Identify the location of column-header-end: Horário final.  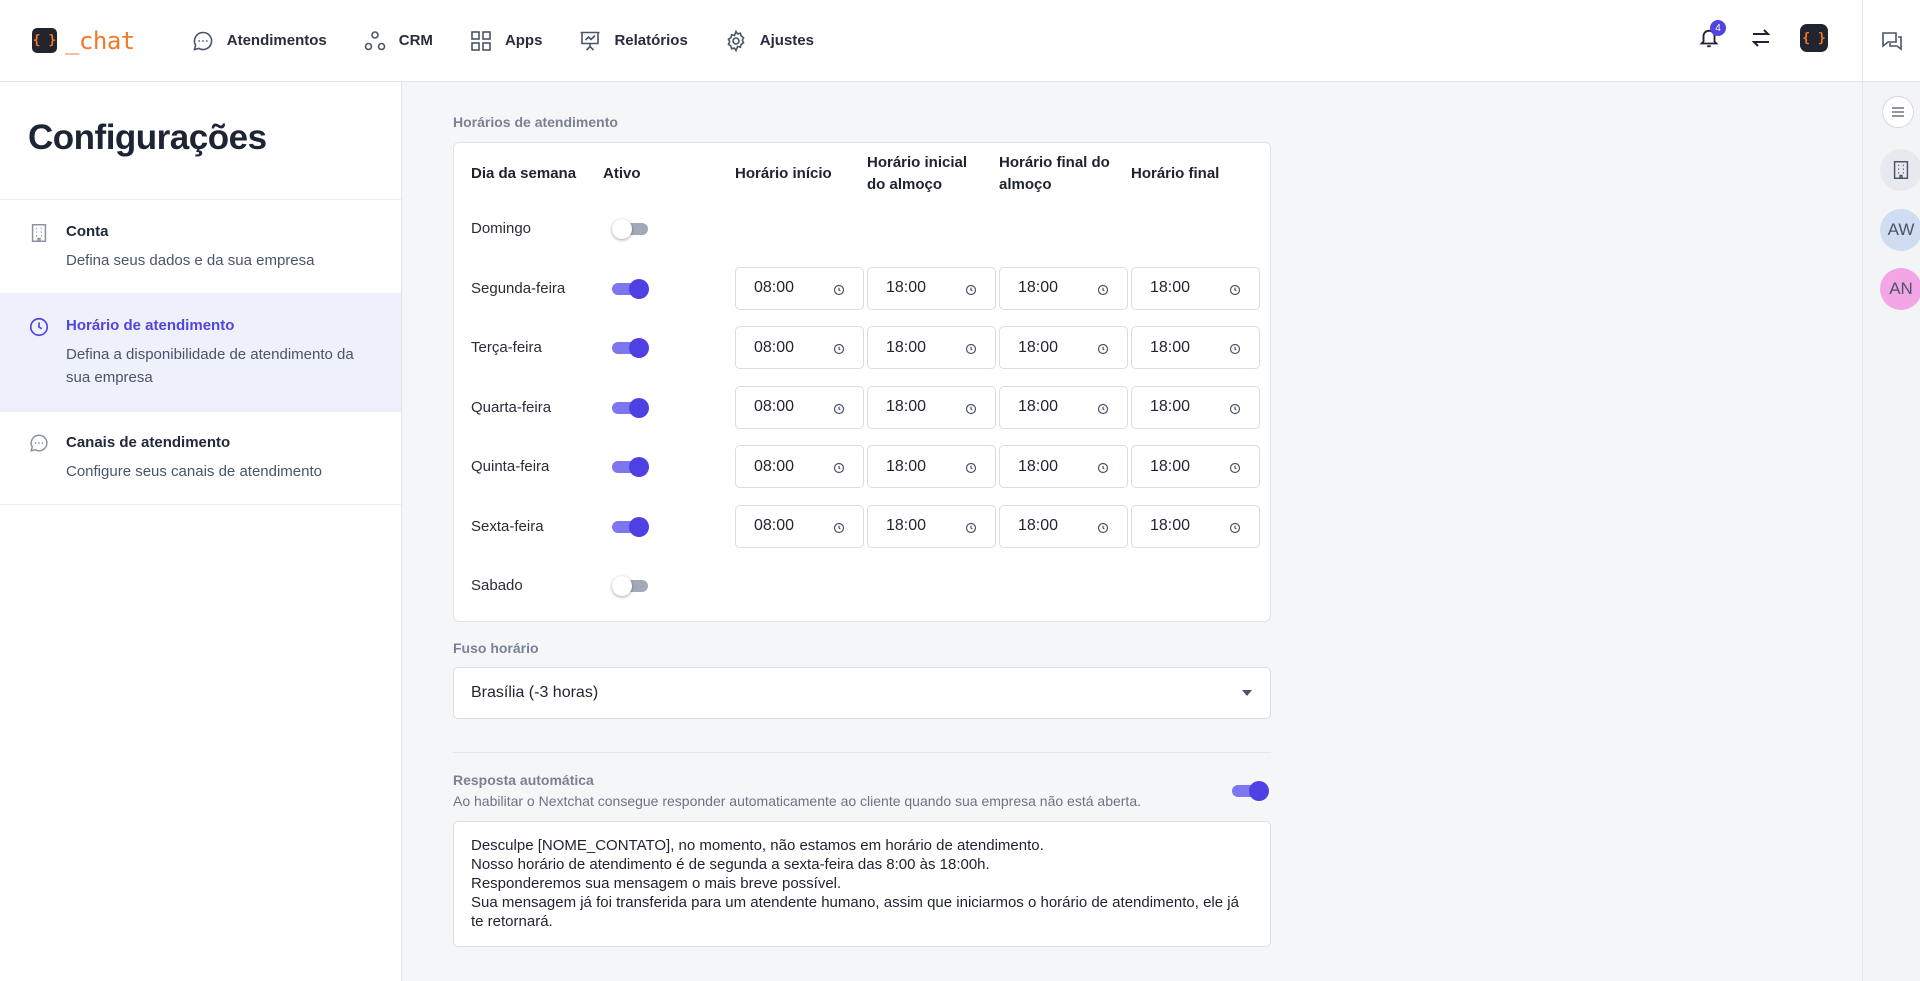
(1175, 173).